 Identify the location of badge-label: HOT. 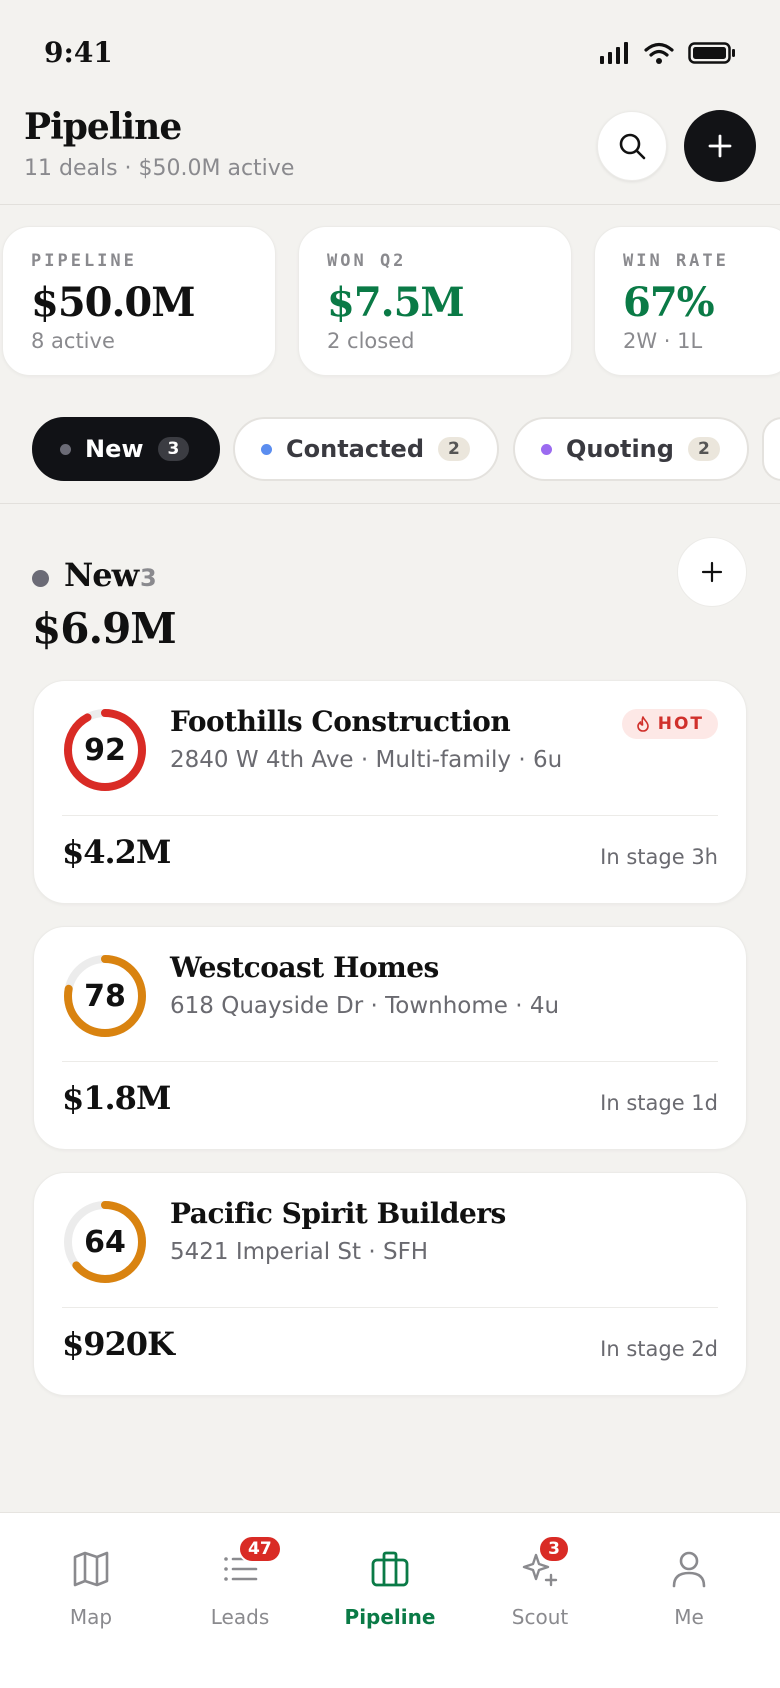
(680, 724).